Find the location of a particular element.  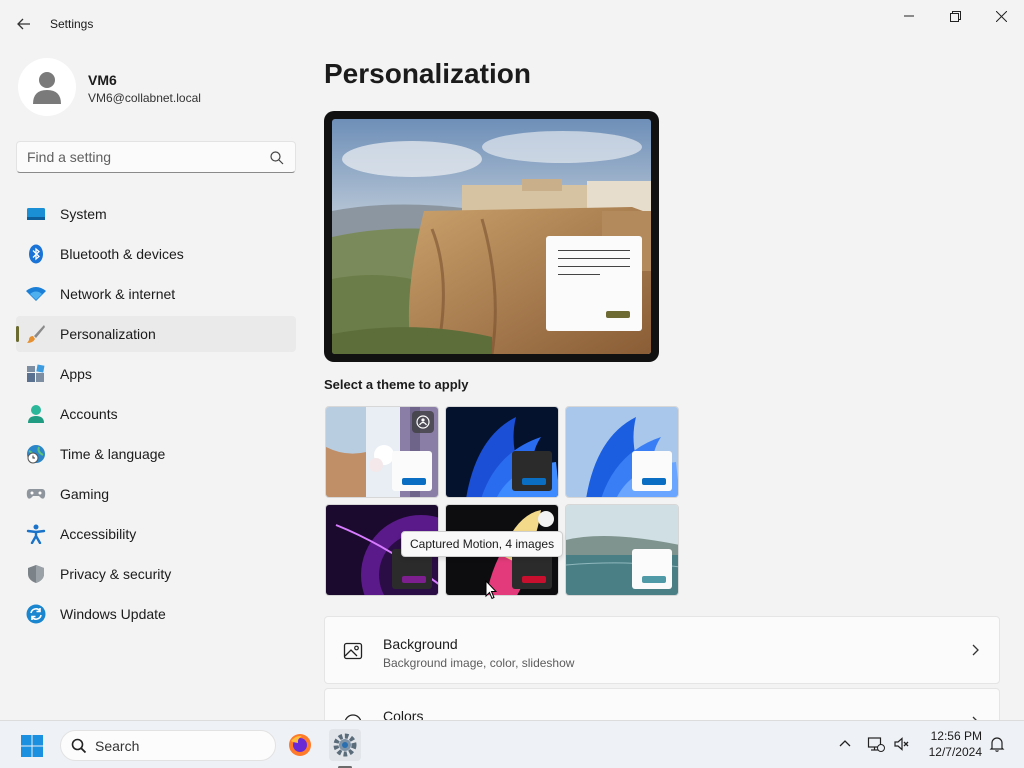

settings-search is located at coordinates (156, 157).